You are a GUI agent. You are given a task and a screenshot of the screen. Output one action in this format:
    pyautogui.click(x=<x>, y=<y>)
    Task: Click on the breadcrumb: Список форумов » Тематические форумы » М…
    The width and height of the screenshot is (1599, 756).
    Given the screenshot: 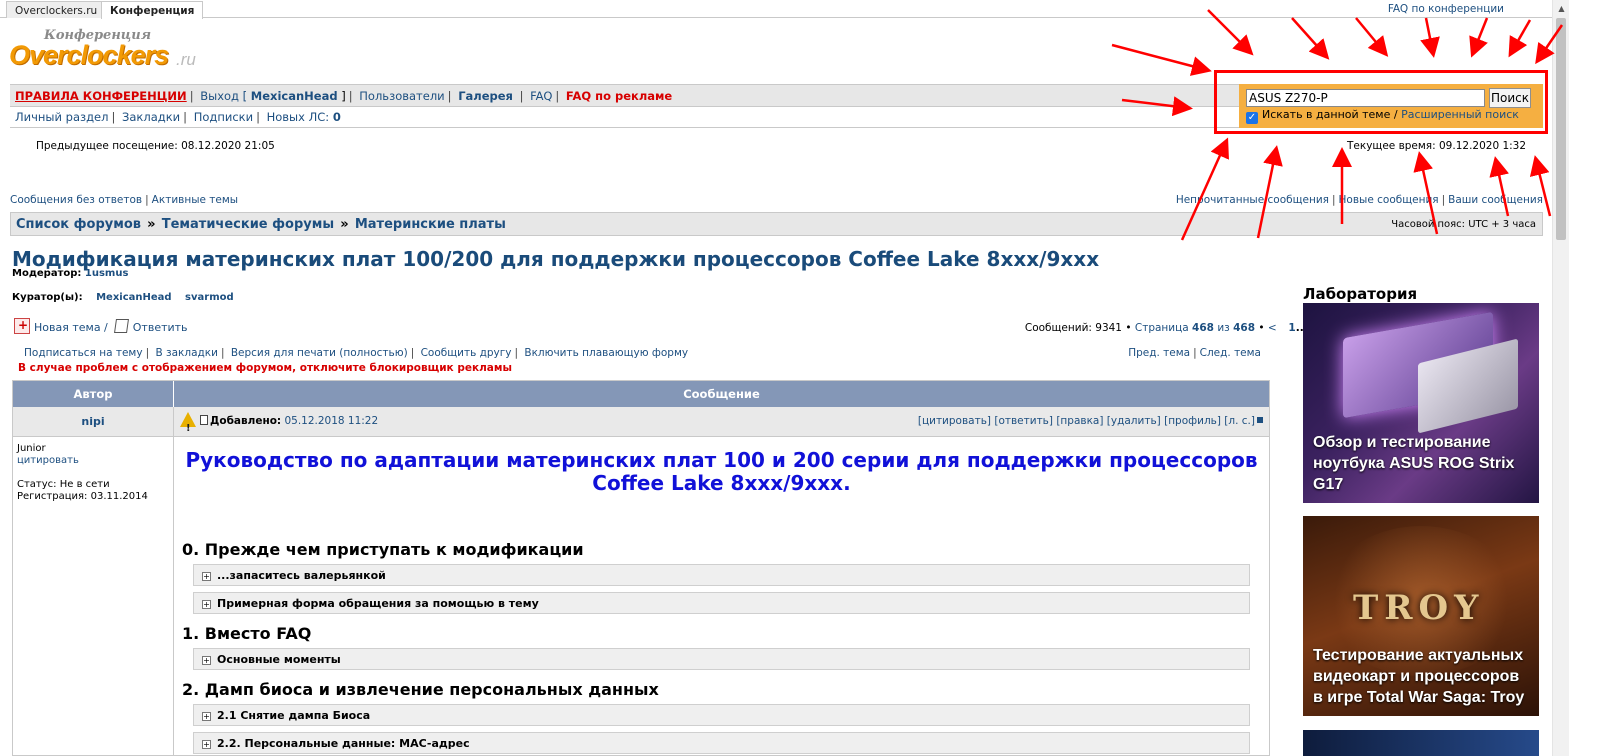 What is the action you would take?
    pyautogui.click(x=776, y=224)
    